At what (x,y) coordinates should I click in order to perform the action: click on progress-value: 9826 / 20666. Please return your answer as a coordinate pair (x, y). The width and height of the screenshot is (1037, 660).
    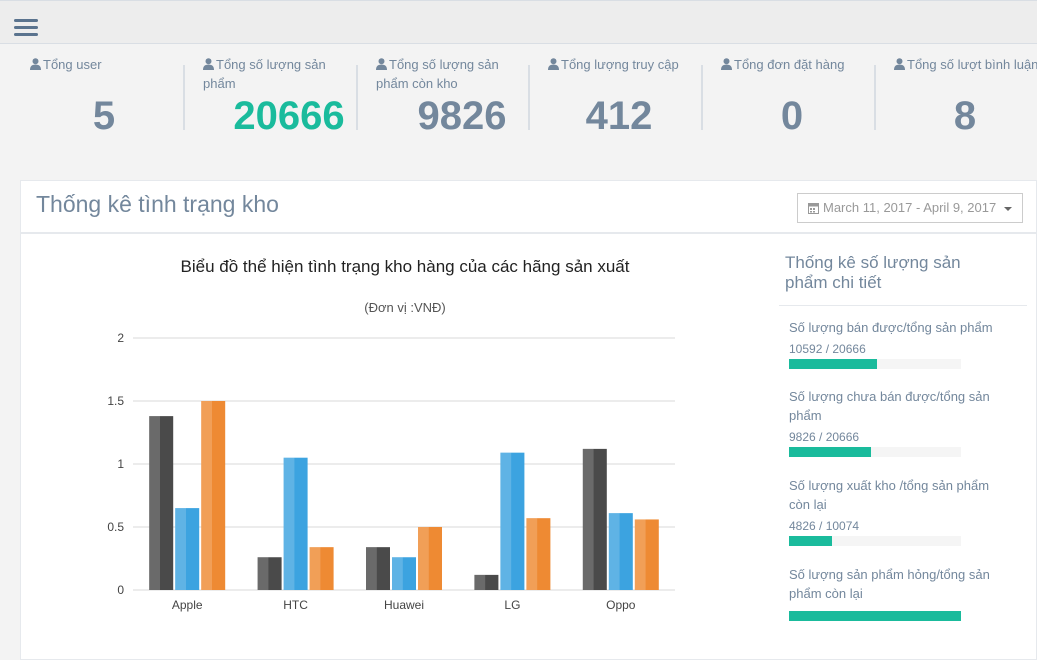
    Looking at the image, I should click on (824, 437).